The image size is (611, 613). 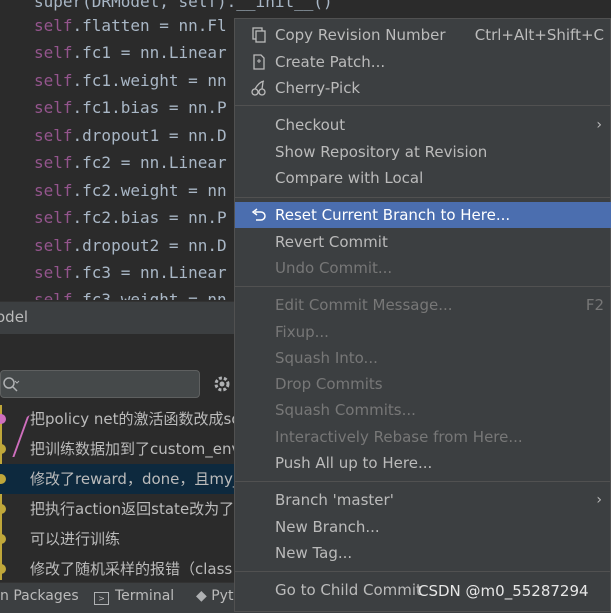 I want to click on commit-row-selected: 修改了reward，done，且my_, so click(x=120, y=479).